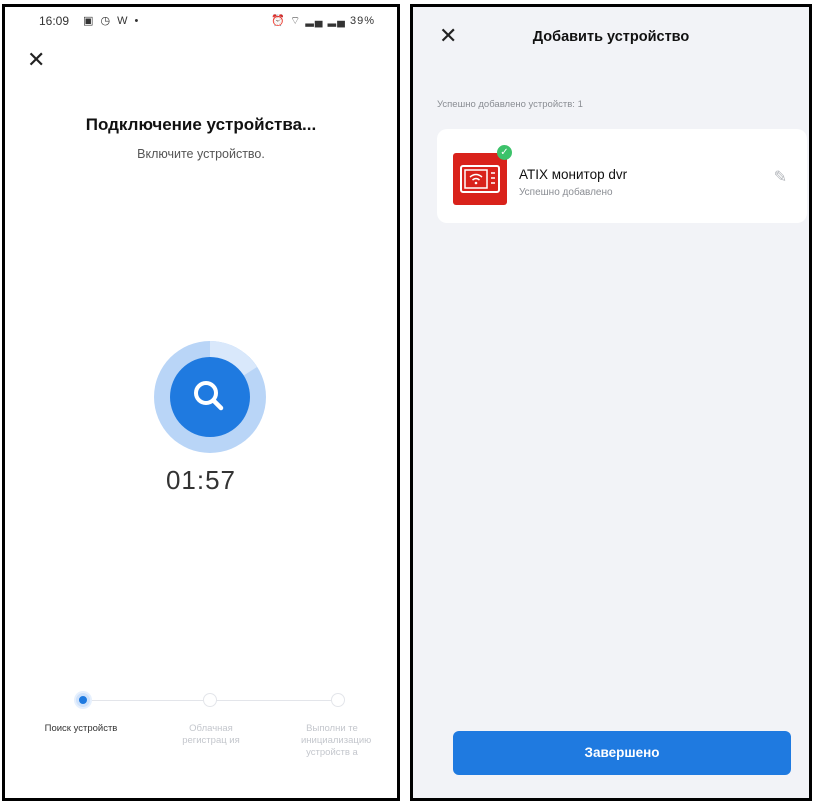 The height and width of the screenshot is (803, 814). I want to click on device-thumbnail, so click(480, 179).